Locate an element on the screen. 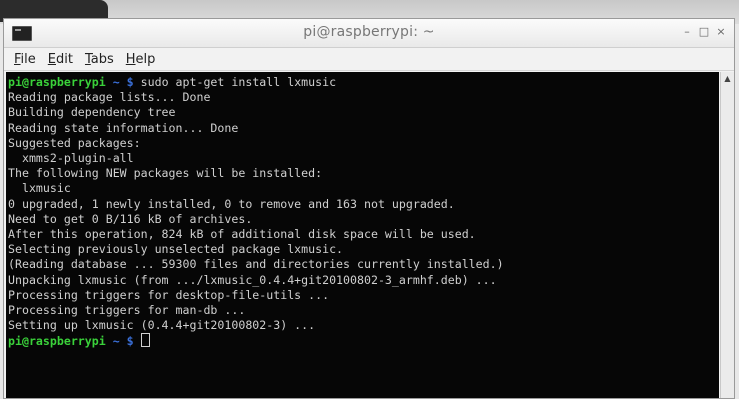 The image size is (739, 399). menu-file: File is located at coordinates (25, 59).